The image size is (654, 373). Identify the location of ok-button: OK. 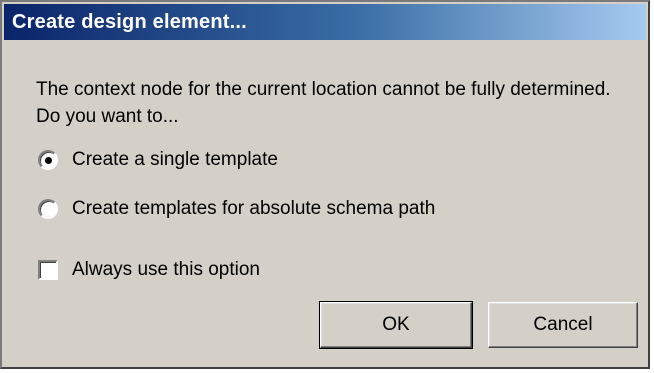
(396, 325).